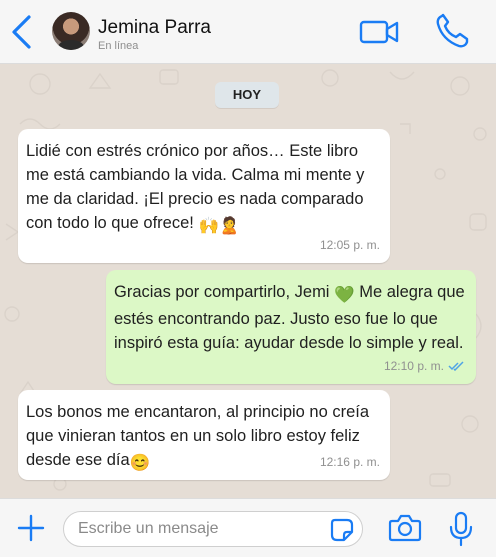  I want to click on message-time: 12:10 p. m., so click(413, 366).